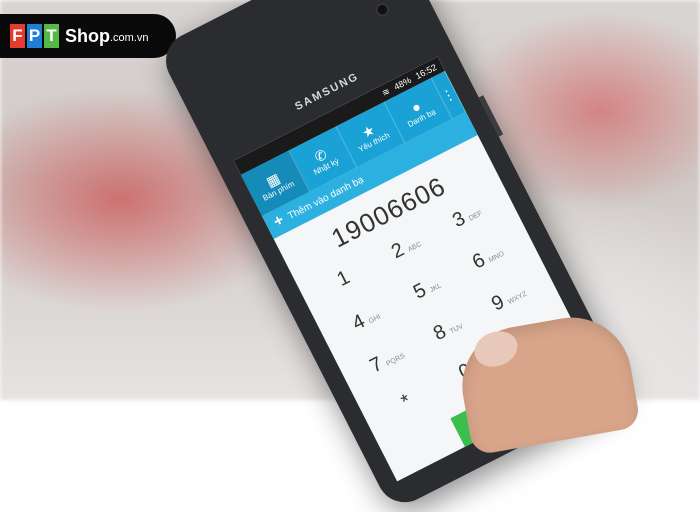 This screenshot has height=512, width=700. What do you see at coordinates (358, 322) in the screenshot?
I see `key-digit: 4` at bounding box center [358, 322].